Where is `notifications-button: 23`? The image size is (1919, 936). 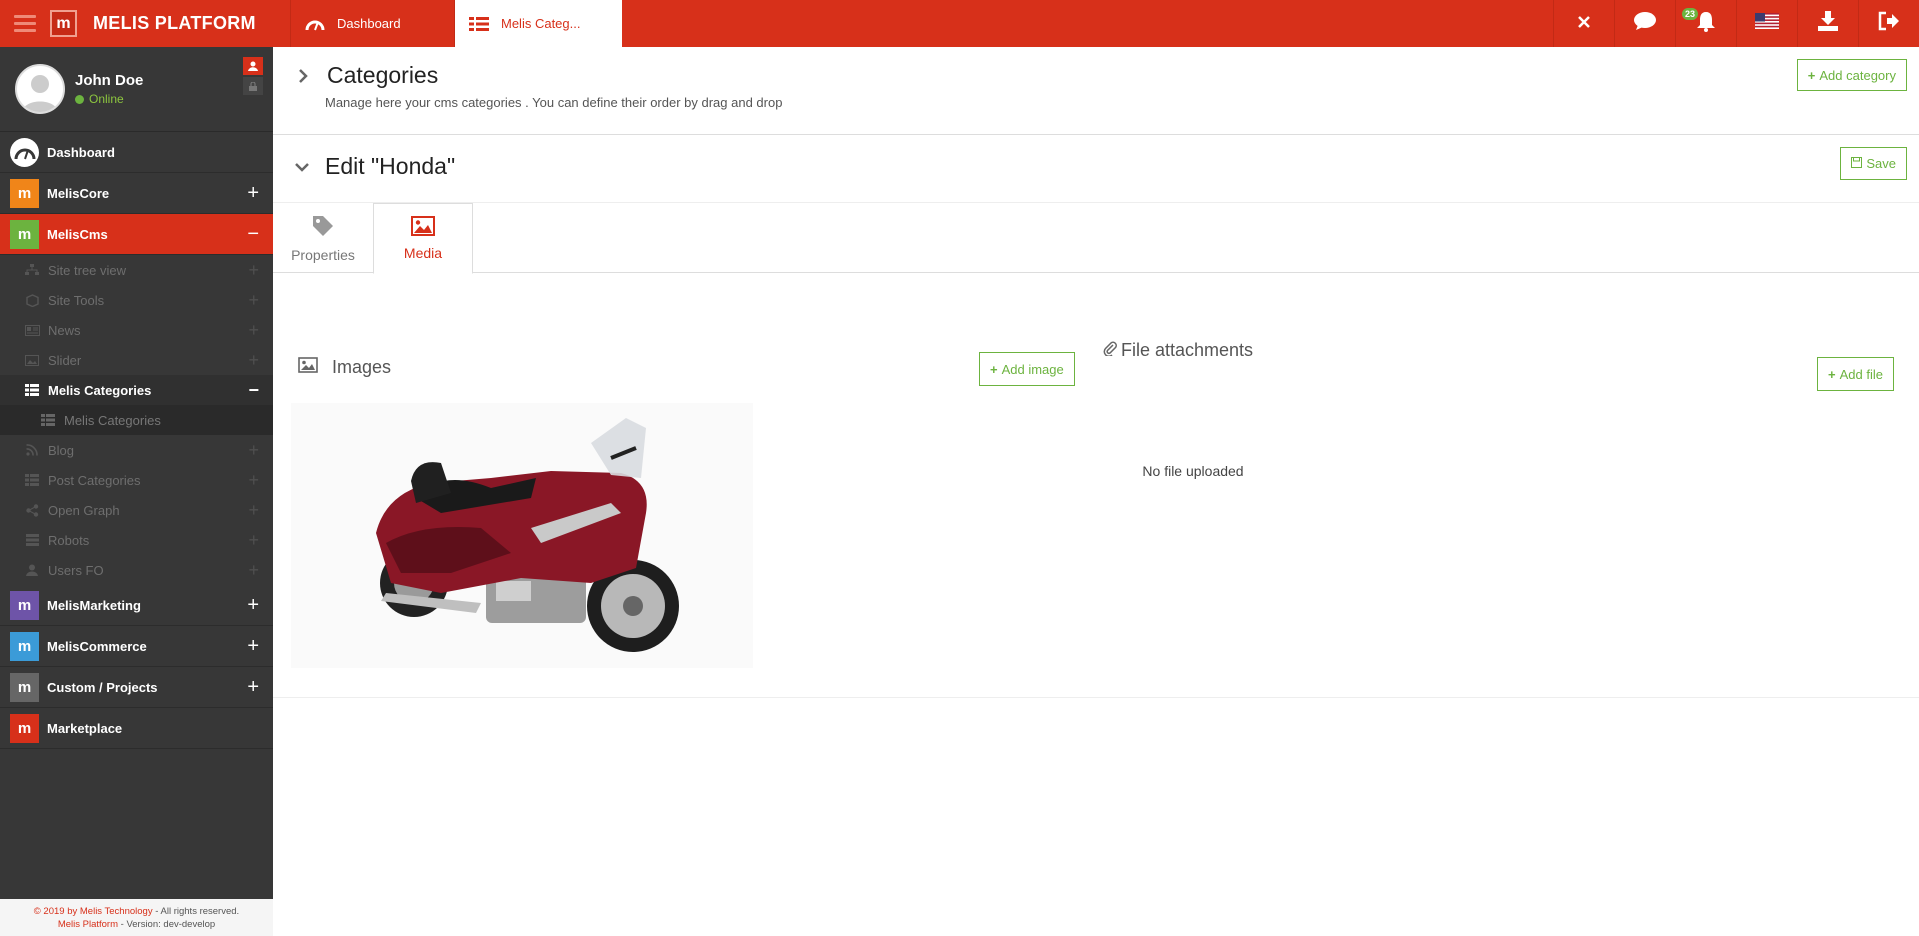
notifications-button: 23 is located at coordinates (1705, 23).